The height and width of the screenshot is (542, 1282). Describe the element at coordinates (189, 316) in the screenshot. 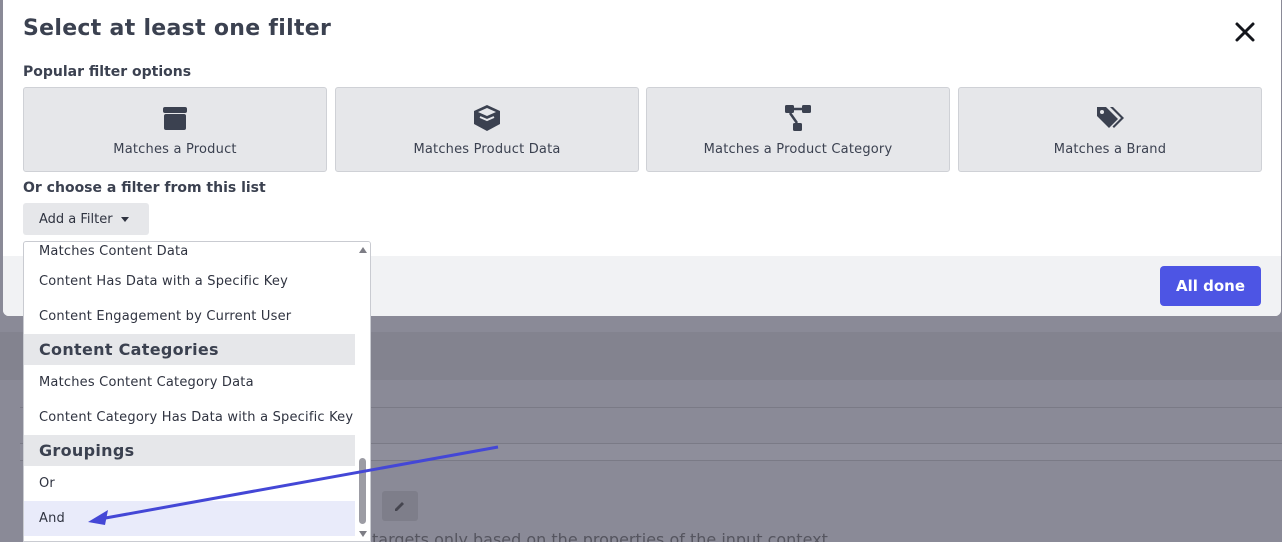

I see `dropdown-option: Content Engagement by Current User` at that location.